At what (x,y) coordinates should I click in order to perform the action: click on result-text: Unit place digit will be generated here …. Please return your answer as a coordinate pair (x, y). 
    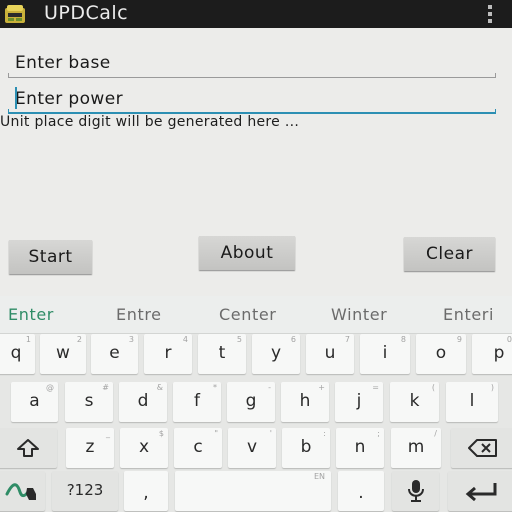
    Looking at the image, I should click on (150, 122).